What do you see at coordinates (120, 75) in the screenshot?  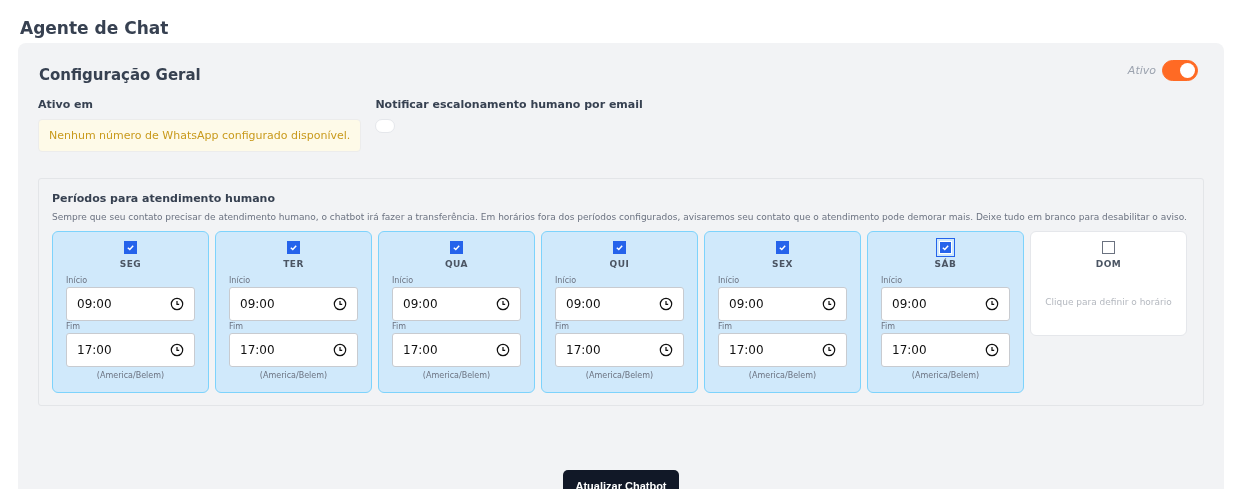 I see `section-title: Configuração Geral` at bounding box center [120, 75].